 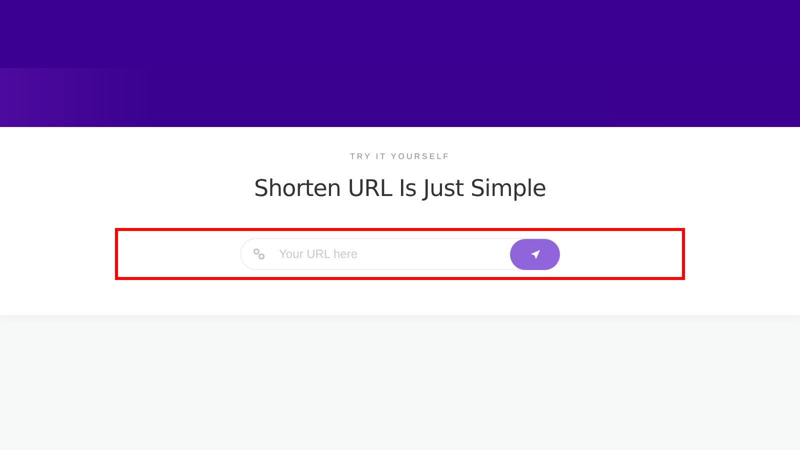 What do you see at coordinates (400, 156) in the screenshot?
I see `section-eyebrow: TRY IT YOURSELF` at bounding box center [400, 156].